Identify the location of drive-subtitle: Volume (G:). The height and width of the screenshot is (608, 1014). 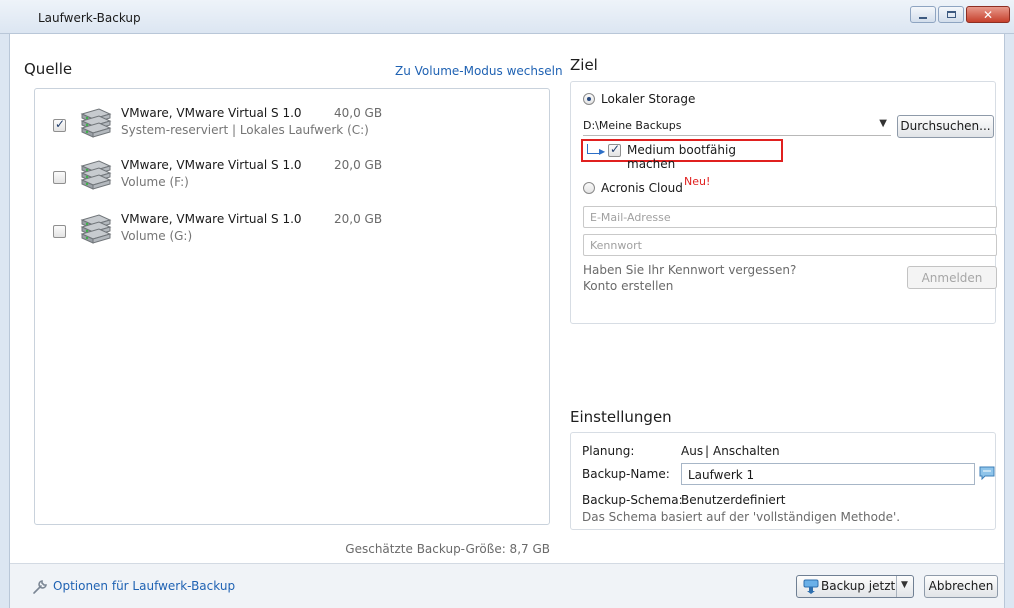
(157, 236).